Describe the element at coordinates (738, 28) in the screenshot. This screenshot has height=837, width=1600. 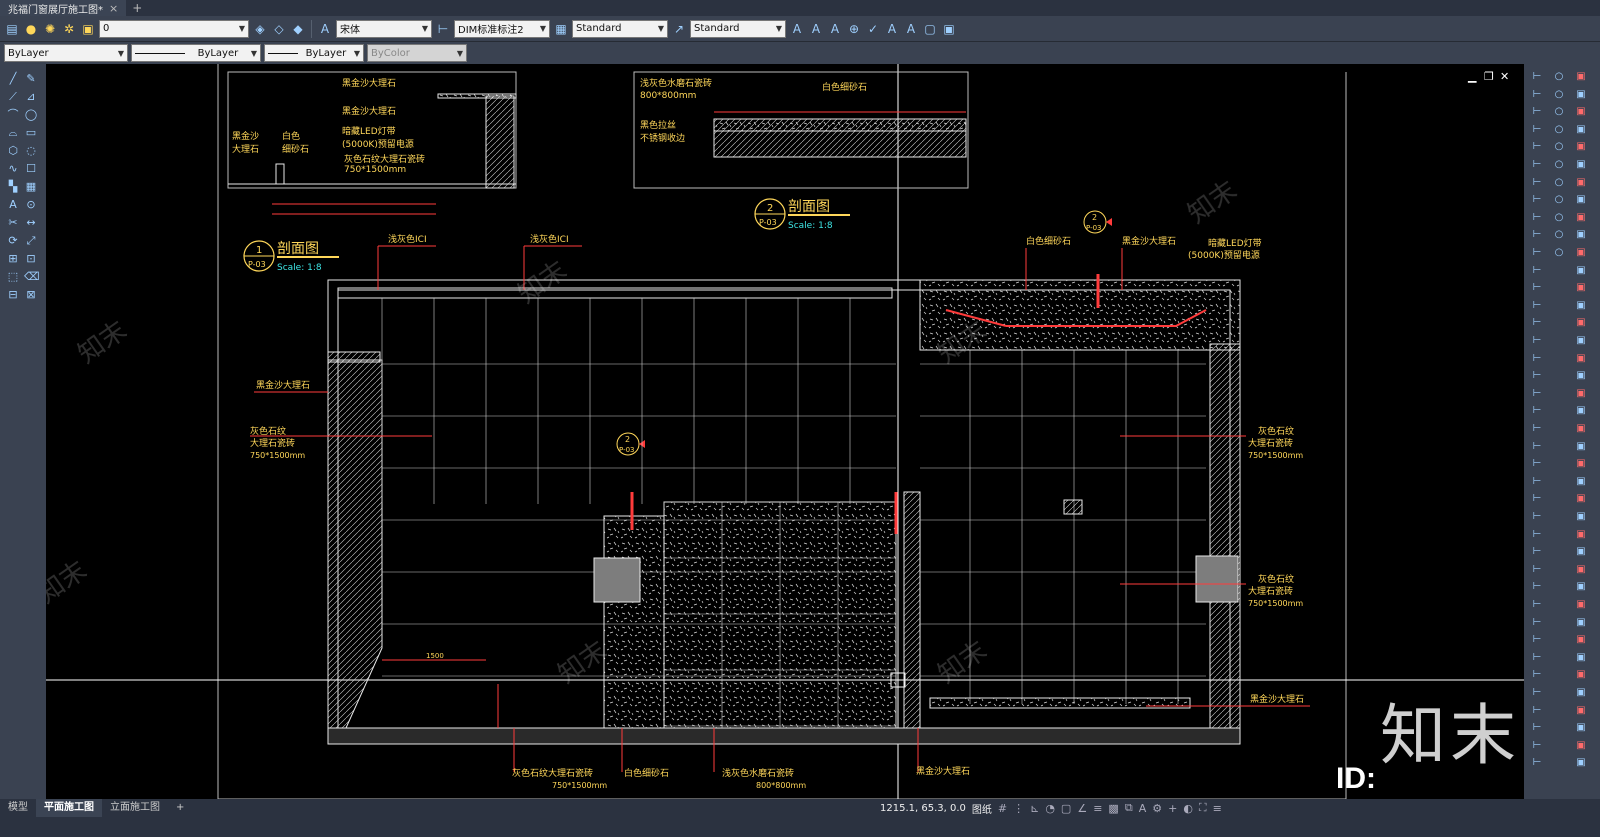
I see `mleader-style-dropdown: Standard ▼` at that location.